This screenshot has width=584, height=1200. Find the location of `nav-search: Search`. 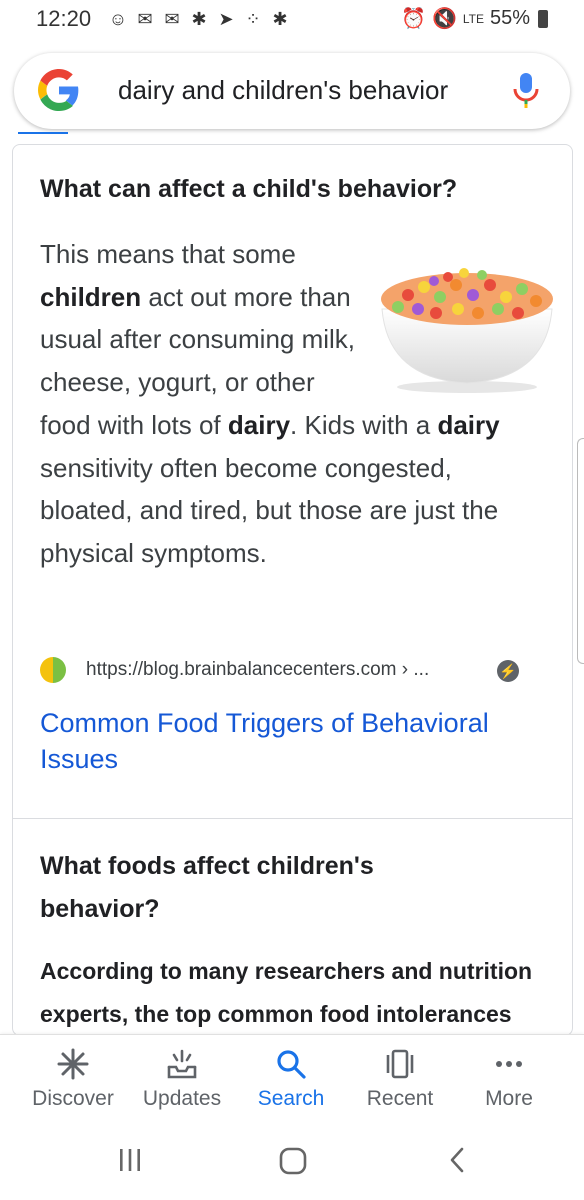

nav-search: Search is located at coordinates (291, 1079).